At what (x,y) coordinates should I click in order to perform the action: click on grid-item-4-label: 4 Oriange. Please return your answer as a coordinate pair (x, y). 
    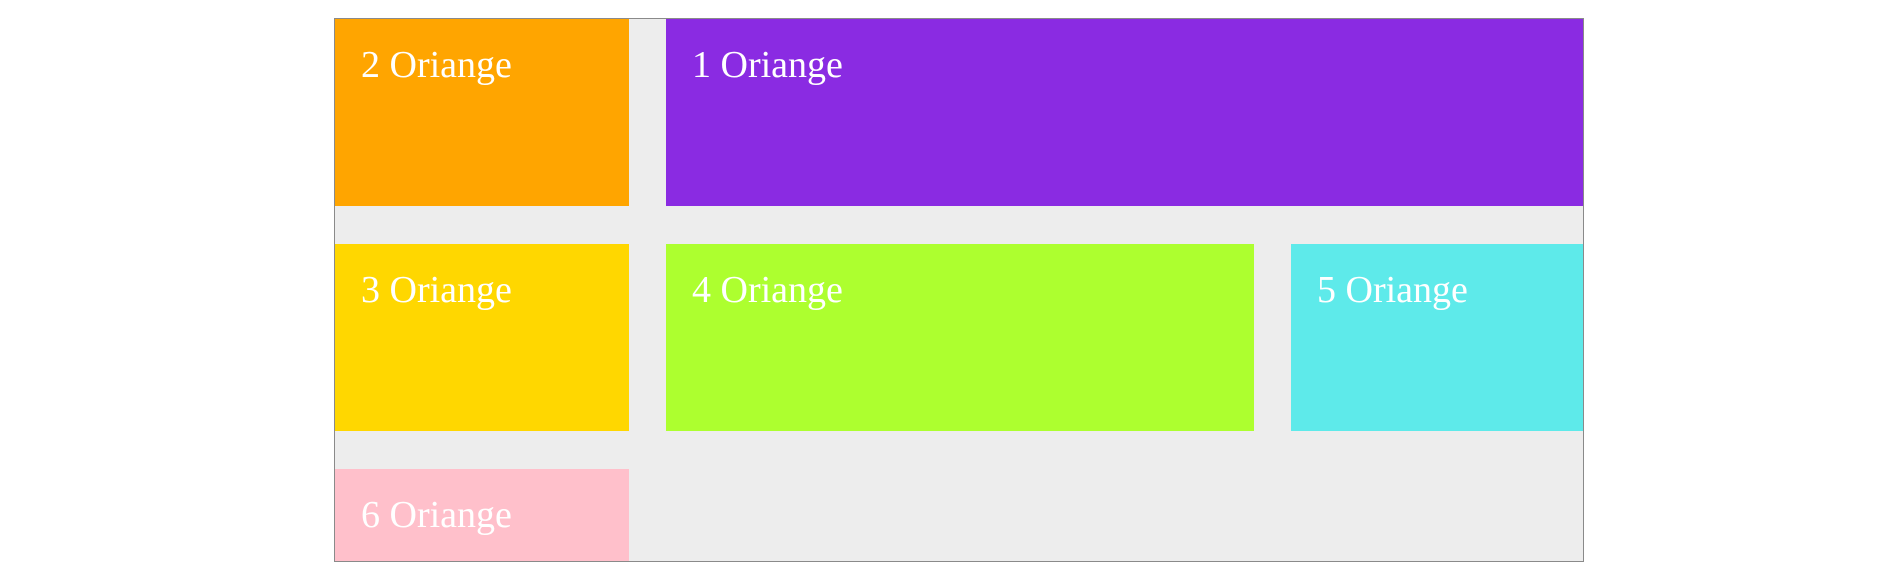
    Looking at the image, I should click on (767, 290).